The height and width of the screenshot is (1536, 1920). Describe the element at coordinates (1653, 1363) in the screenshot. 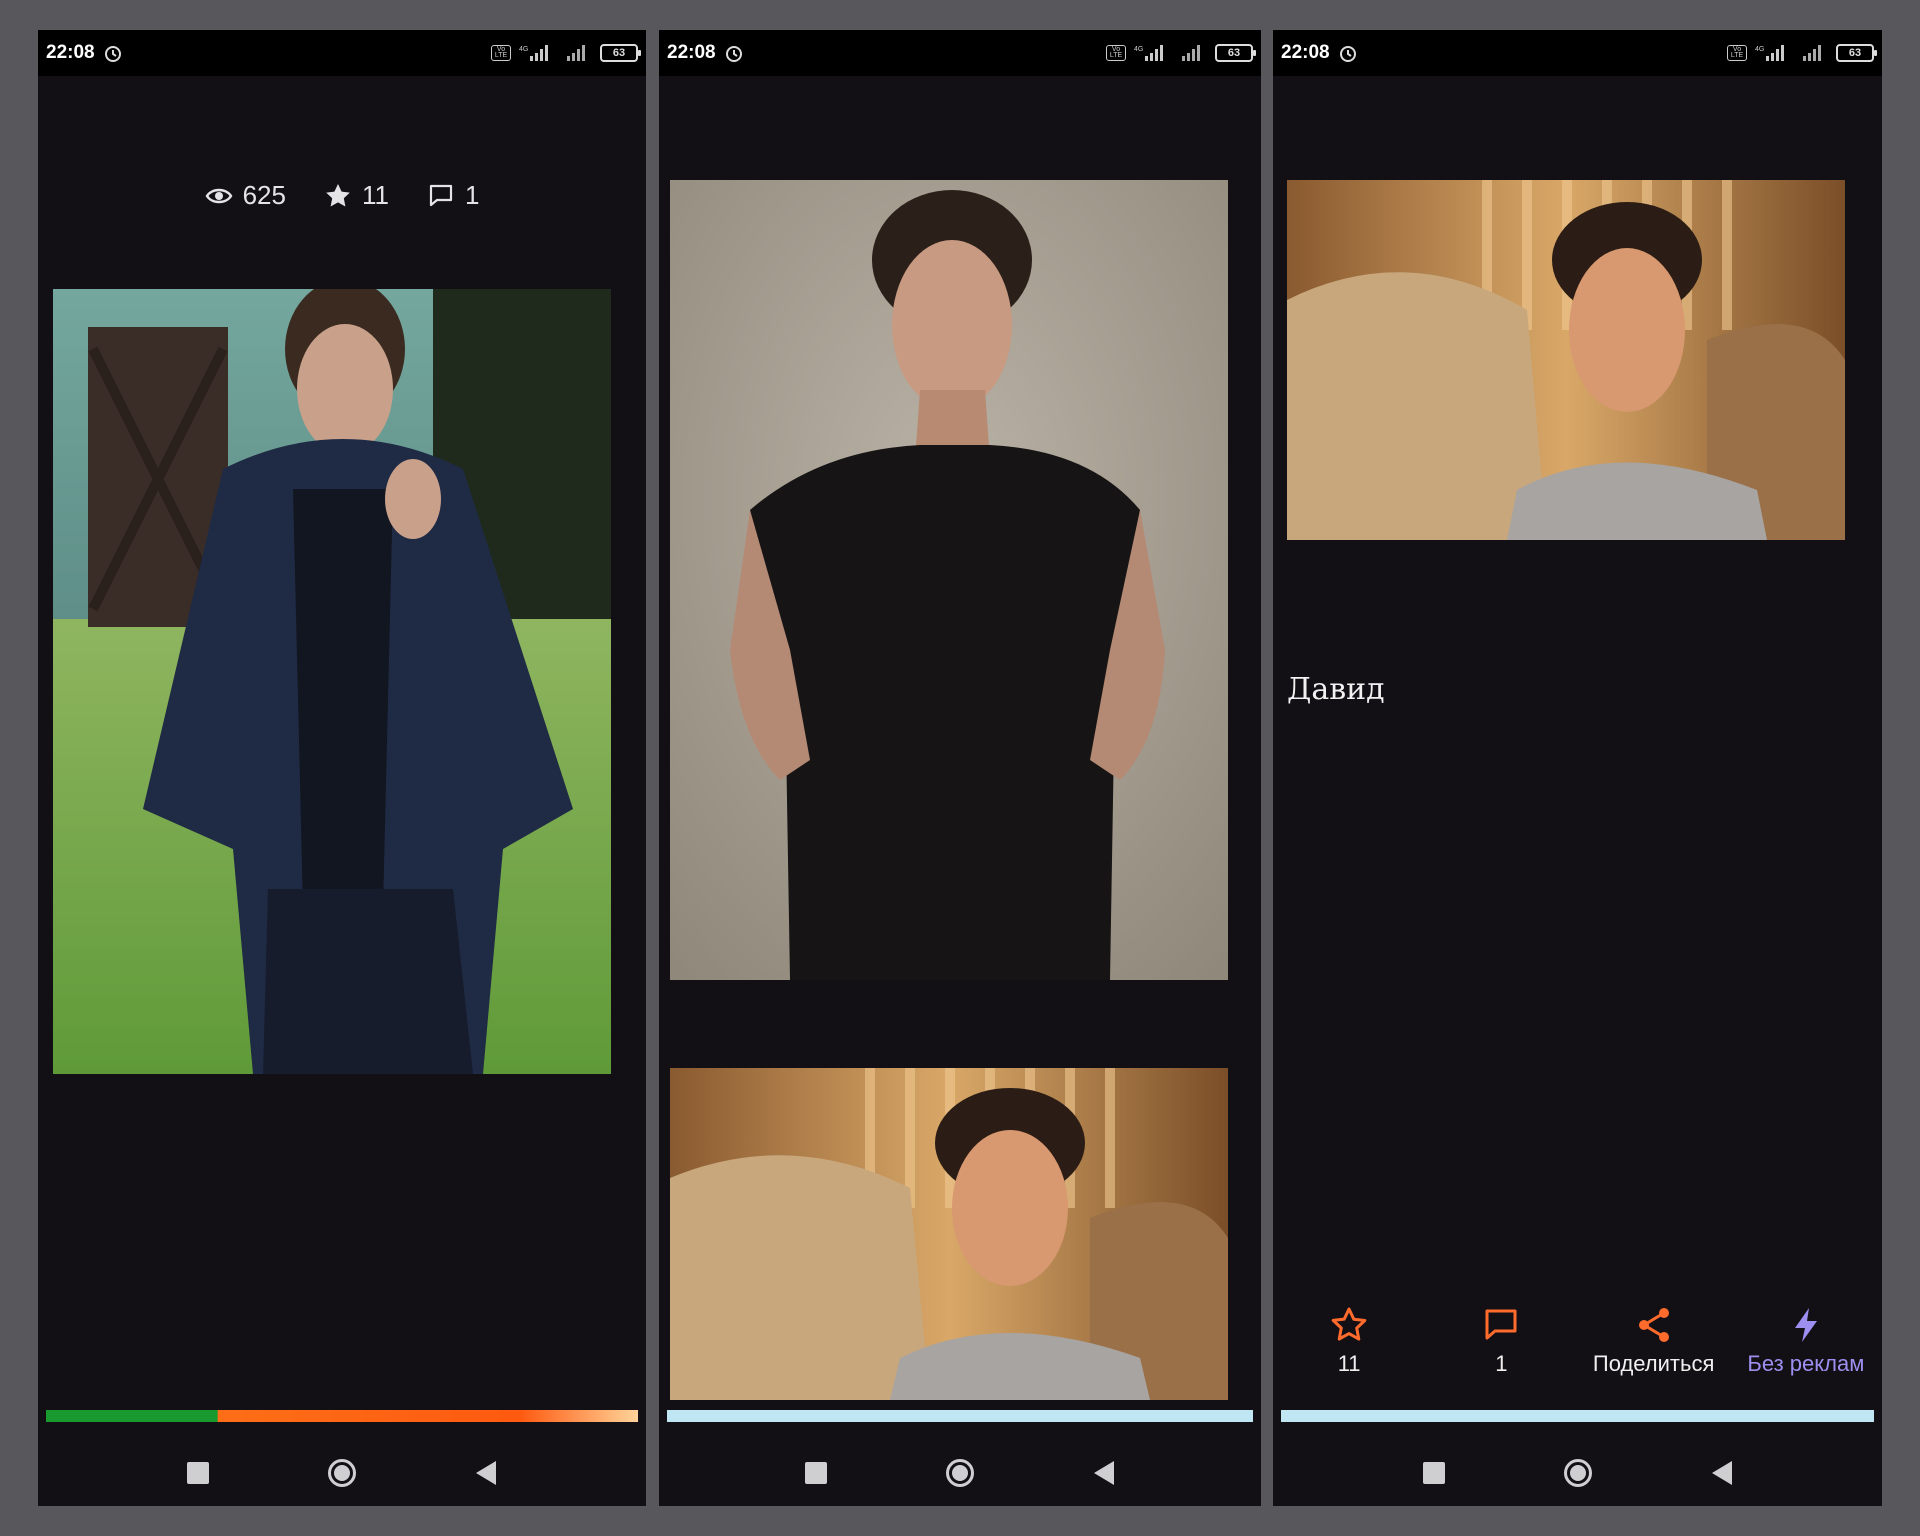

I see `share-label: Поделиться` at that location.